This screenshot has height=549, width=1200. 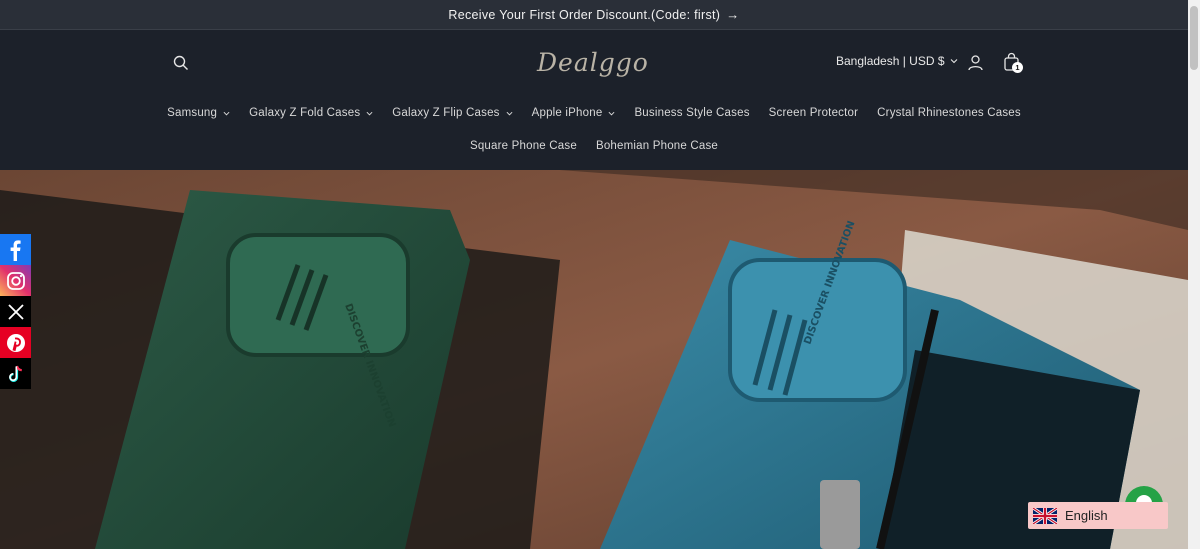 I want to click on pinterest-icon, so click(x=15, y=342).